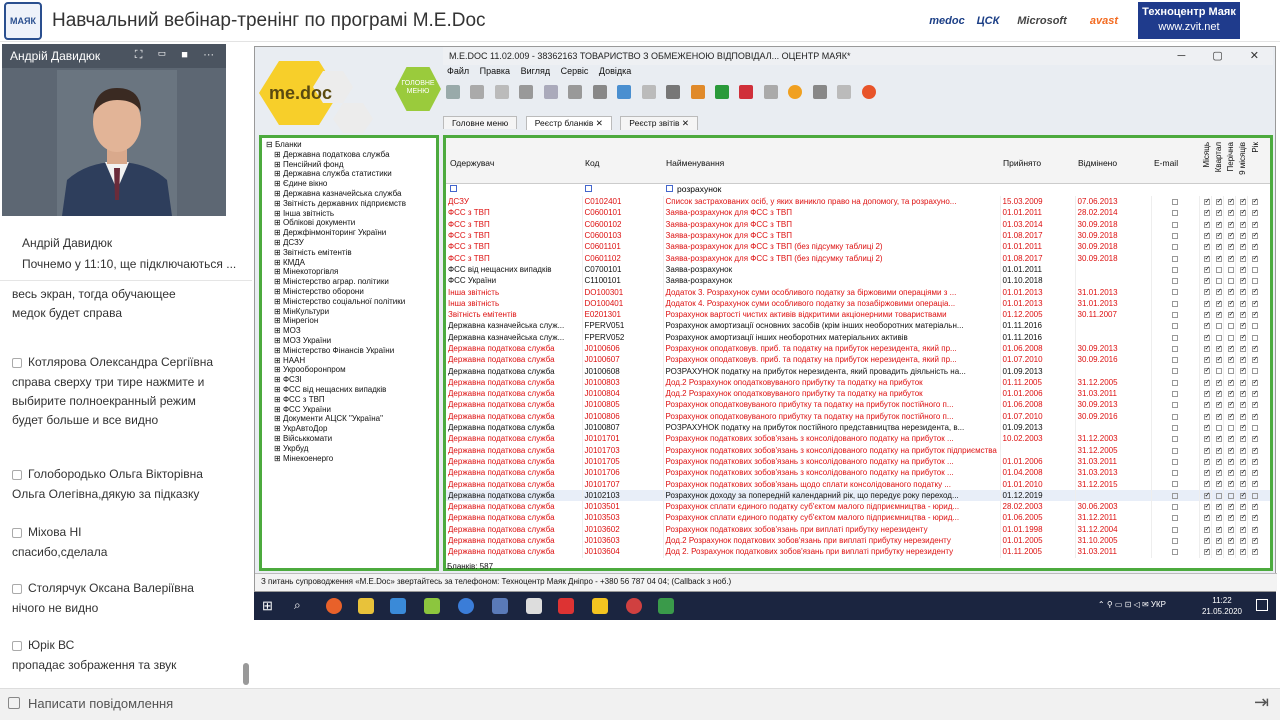 The height and width of the screenshot is (720, 1280). What do you see at coordinates (349, 380) in the screenshot?
I see `tree-item: ⊞ ФСЗІ` at bounding box center [349, 380].